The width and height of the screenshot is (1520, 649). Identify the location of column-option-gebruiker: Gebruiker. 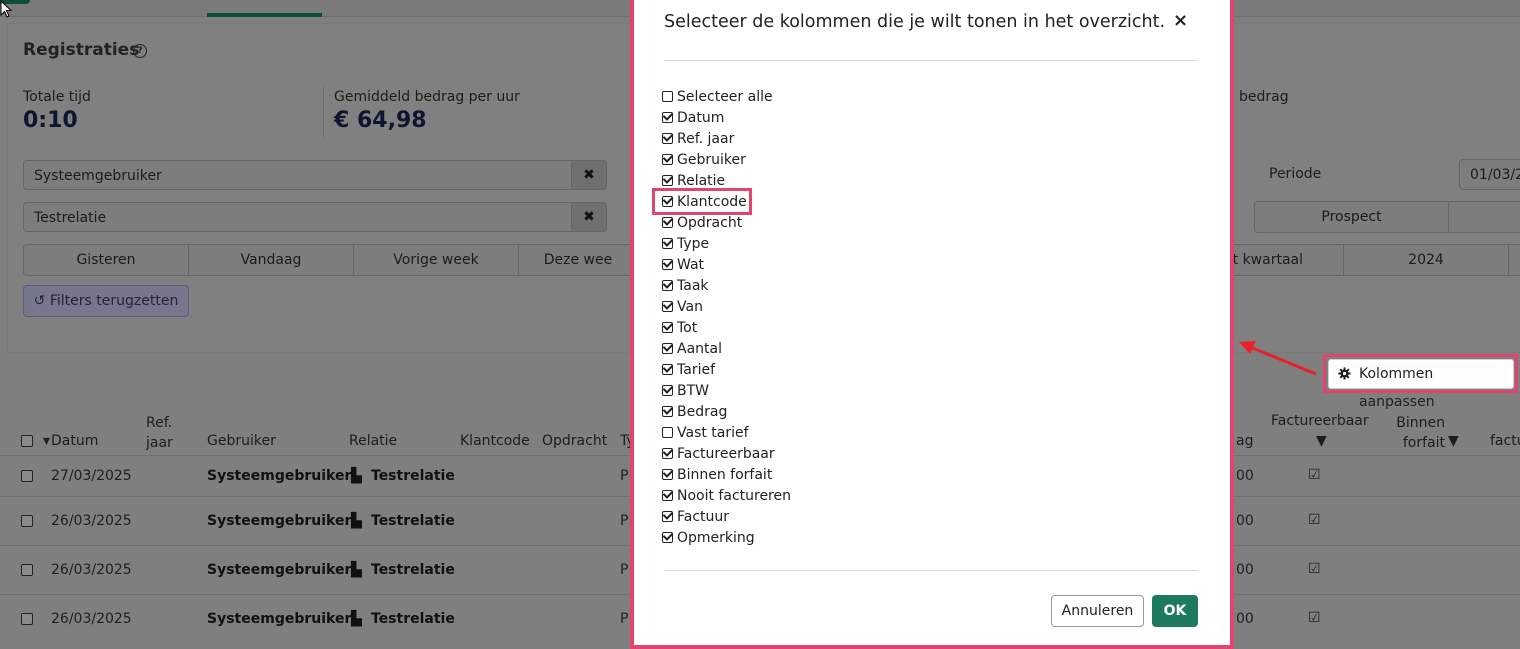
(704, 159).